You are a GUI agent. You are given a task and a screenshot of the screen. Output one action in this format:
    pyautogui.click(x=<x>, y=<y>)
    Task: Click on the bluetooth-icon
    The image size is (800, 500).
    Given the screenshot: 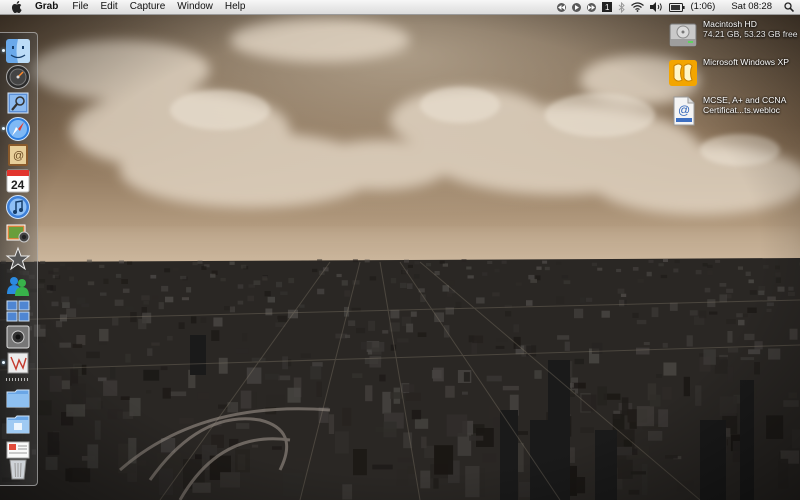 What is the action you would take?
    pyautogui.click(x=621, y=7)
    